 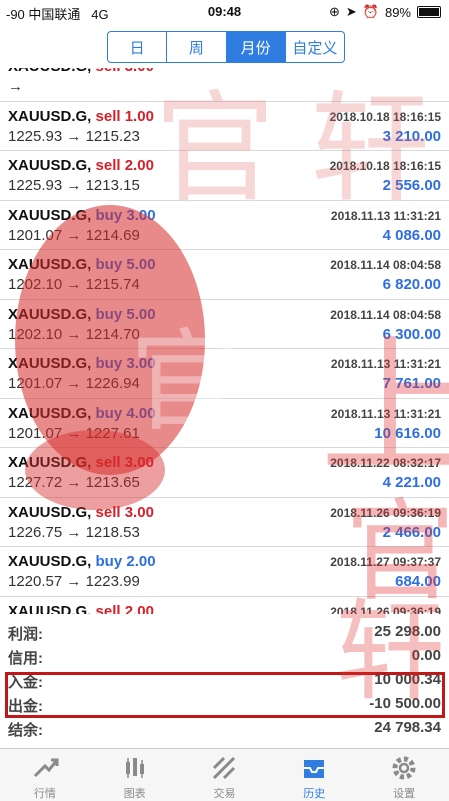 What do you see at coordinates (411, 383) in the screenshot?
I see `trade-profit: 7 761.00` at bounding box center [411, 383].